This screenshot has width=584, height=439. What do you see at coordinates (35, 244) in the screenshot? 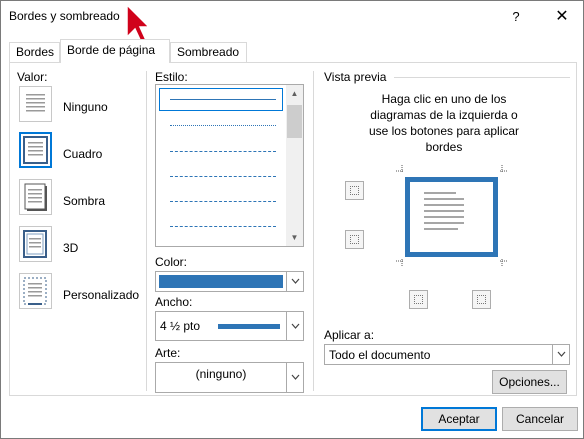
I see `setting-3d-icon` at bounding box center [35, 244].